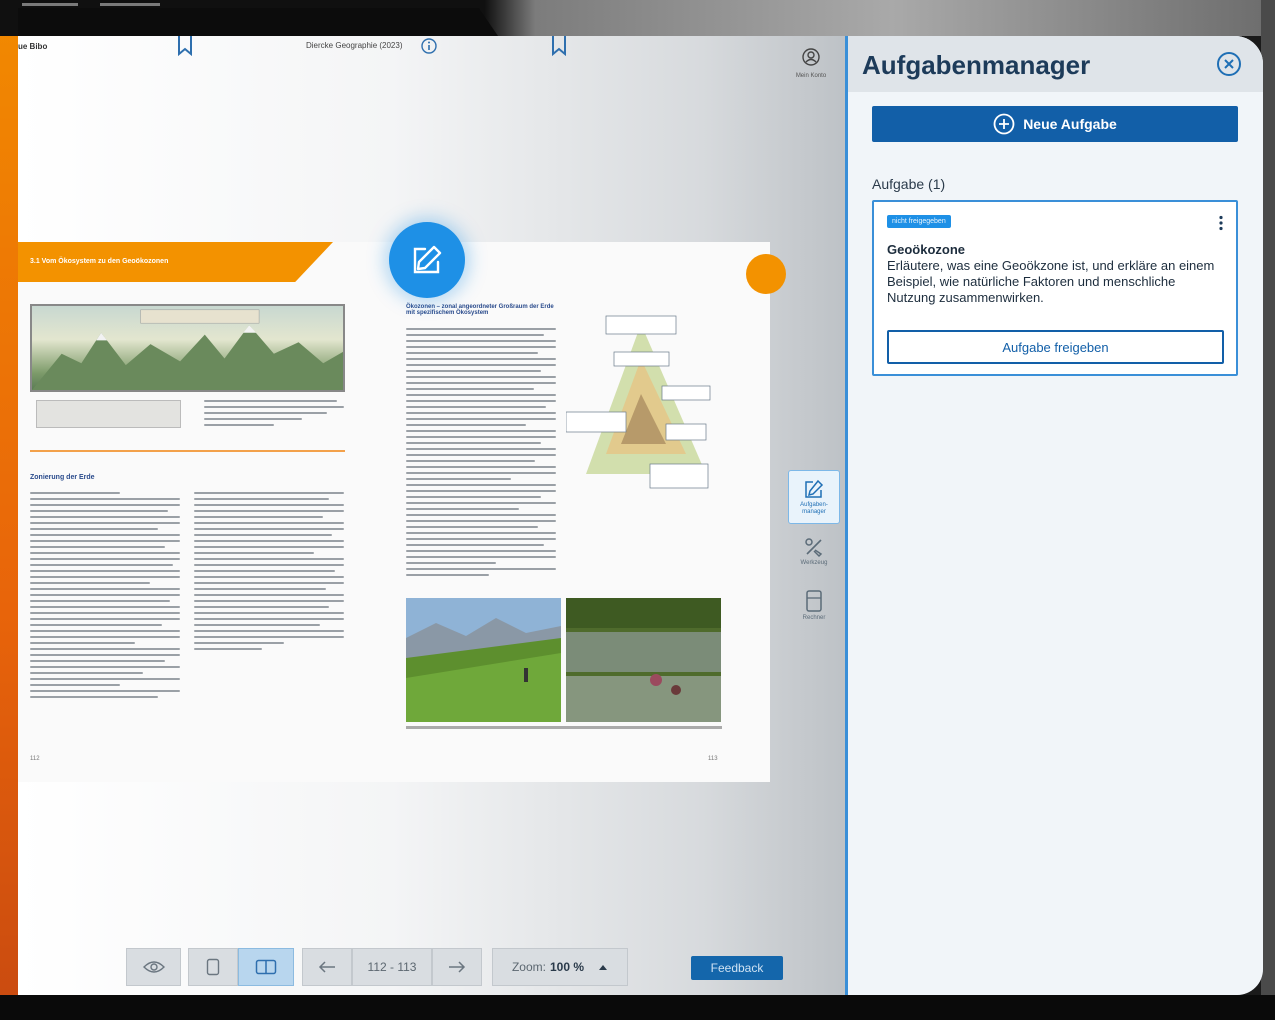  What do you see at coordinates (637, 1007) in the screenshot?
I see `tablet-bezel-bottom` at bounding box center [637, 1007].